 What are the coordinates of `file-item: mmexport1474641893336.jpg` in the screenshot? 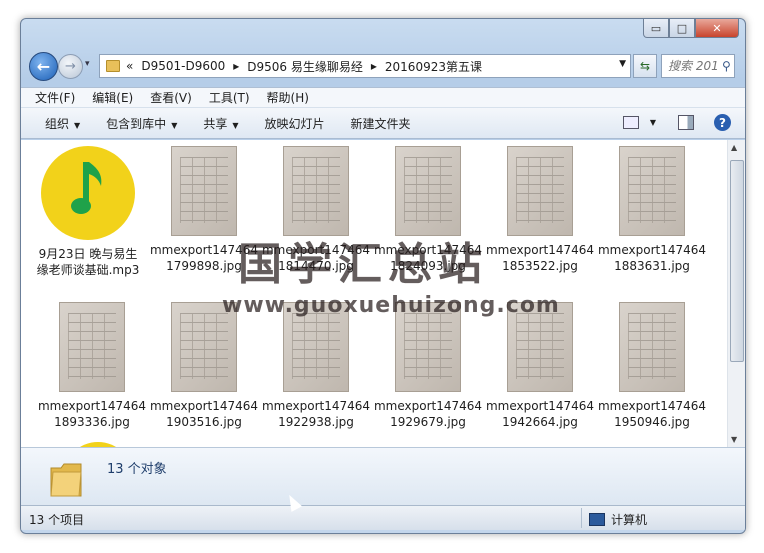 It's located at (92, 366).